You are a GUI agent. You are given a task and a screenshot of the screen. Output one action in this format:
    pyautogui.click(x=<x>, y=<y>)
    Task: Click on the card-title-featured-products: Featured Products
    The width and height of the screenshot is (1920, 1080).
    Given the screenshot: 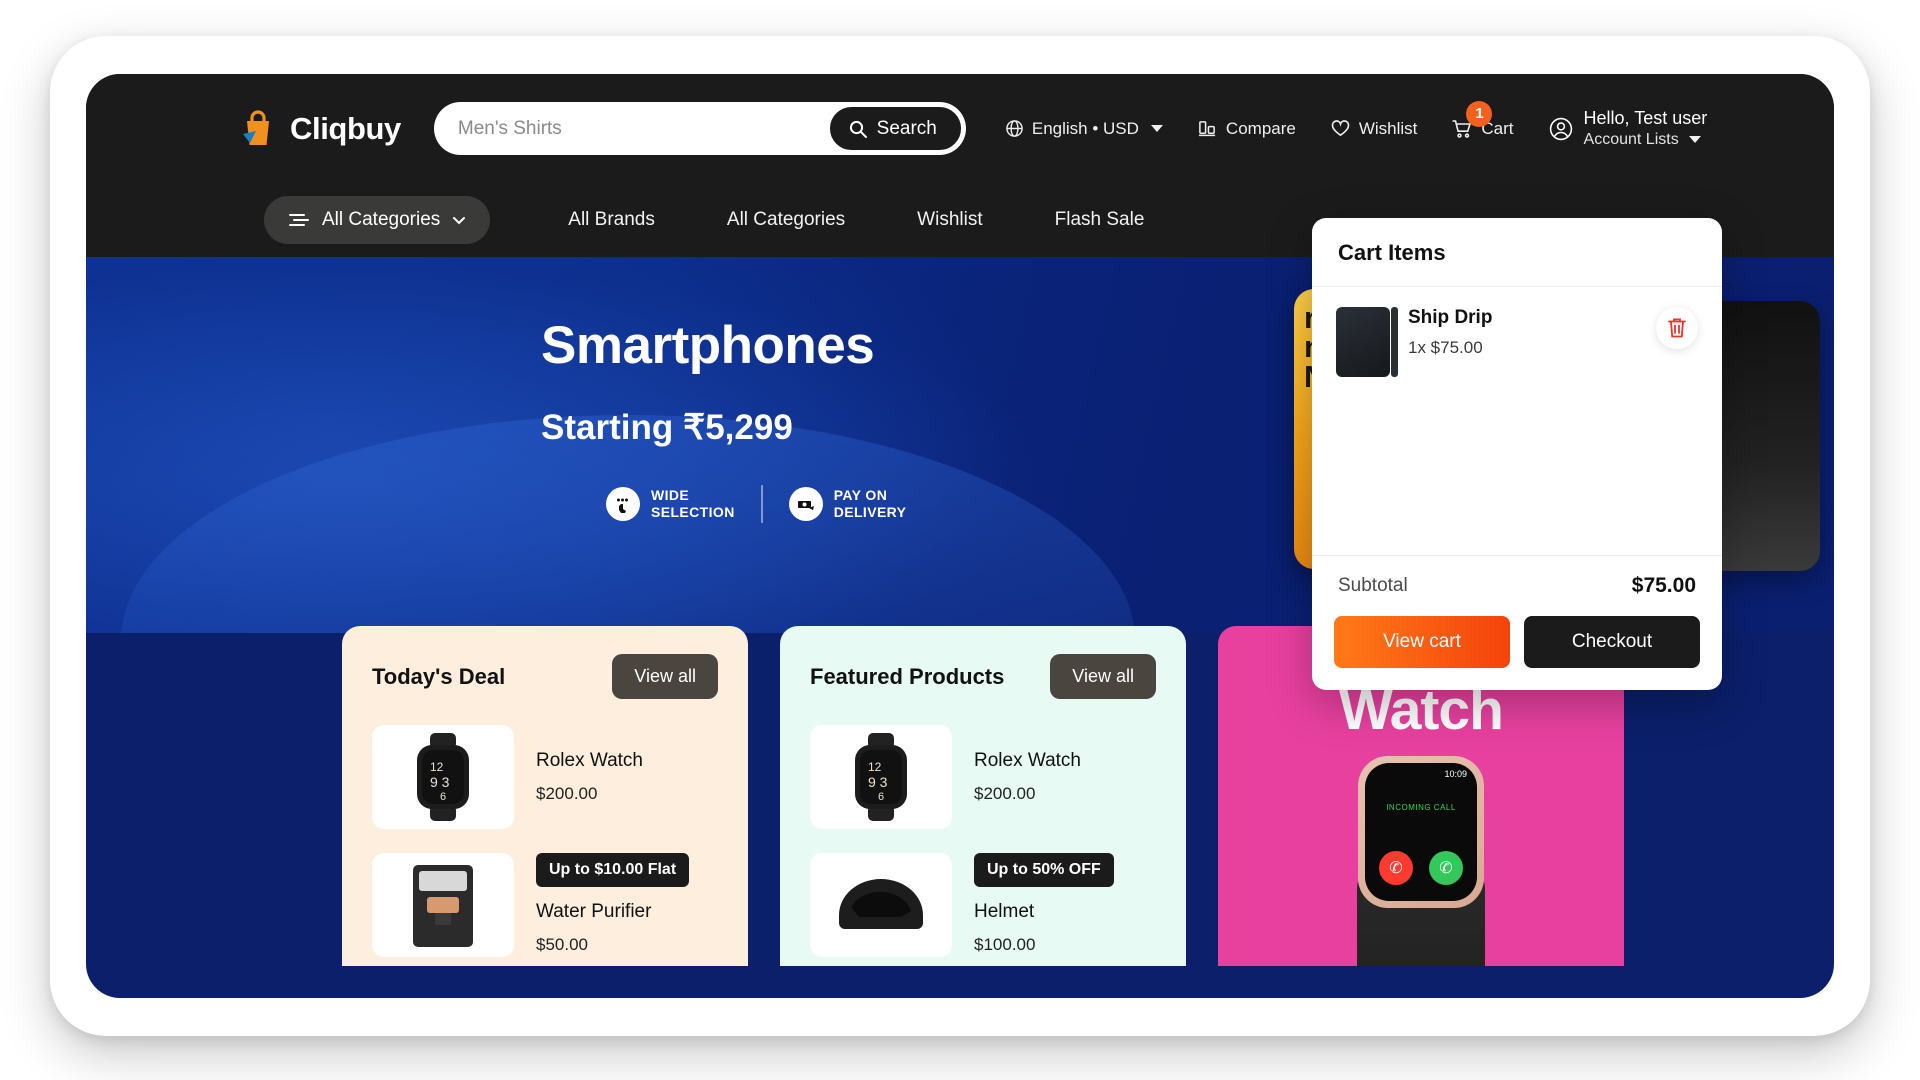 What is the action you would take?
    pyautogui.click(x=907, y=676)
    